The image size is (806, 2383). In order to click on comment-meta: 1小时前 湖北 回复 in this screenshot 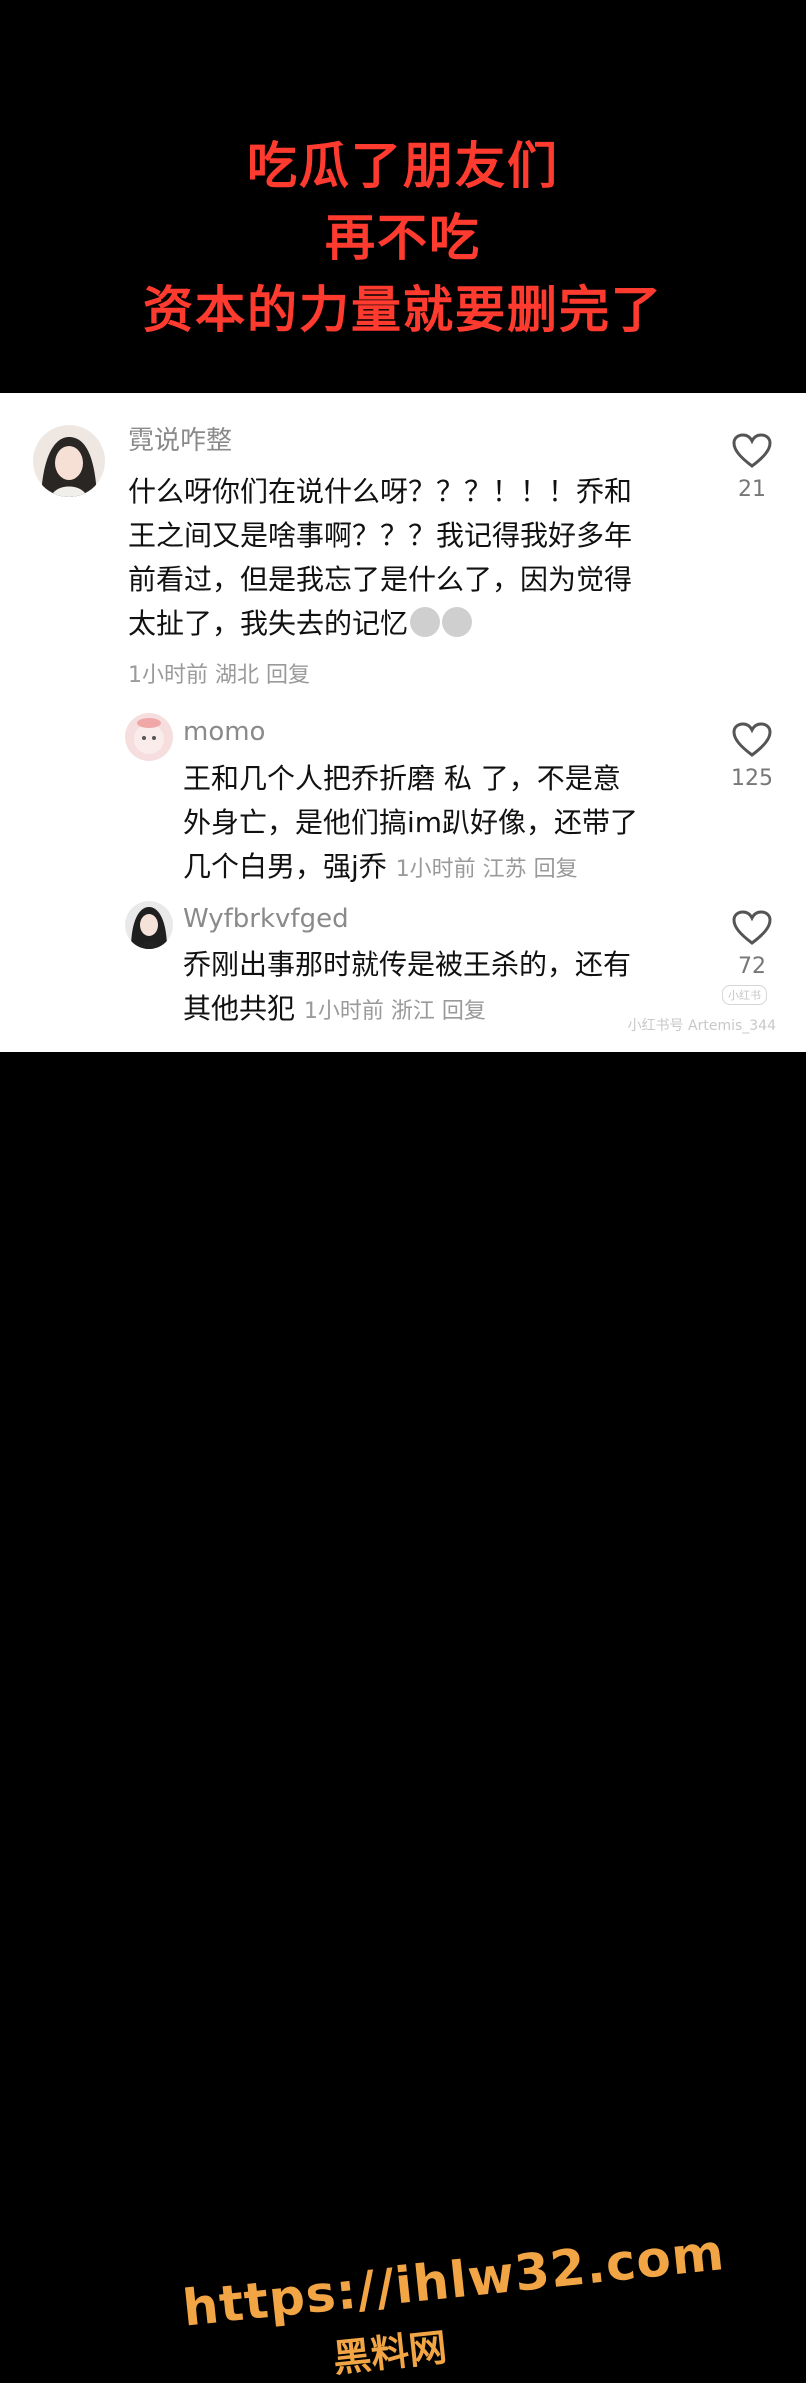, I will do `click(219, 675)`.